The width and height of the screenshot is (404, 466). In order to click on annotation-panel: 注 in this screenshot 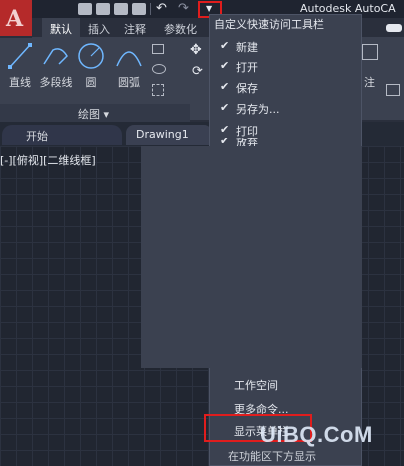, I will do `click(382, 64)`.